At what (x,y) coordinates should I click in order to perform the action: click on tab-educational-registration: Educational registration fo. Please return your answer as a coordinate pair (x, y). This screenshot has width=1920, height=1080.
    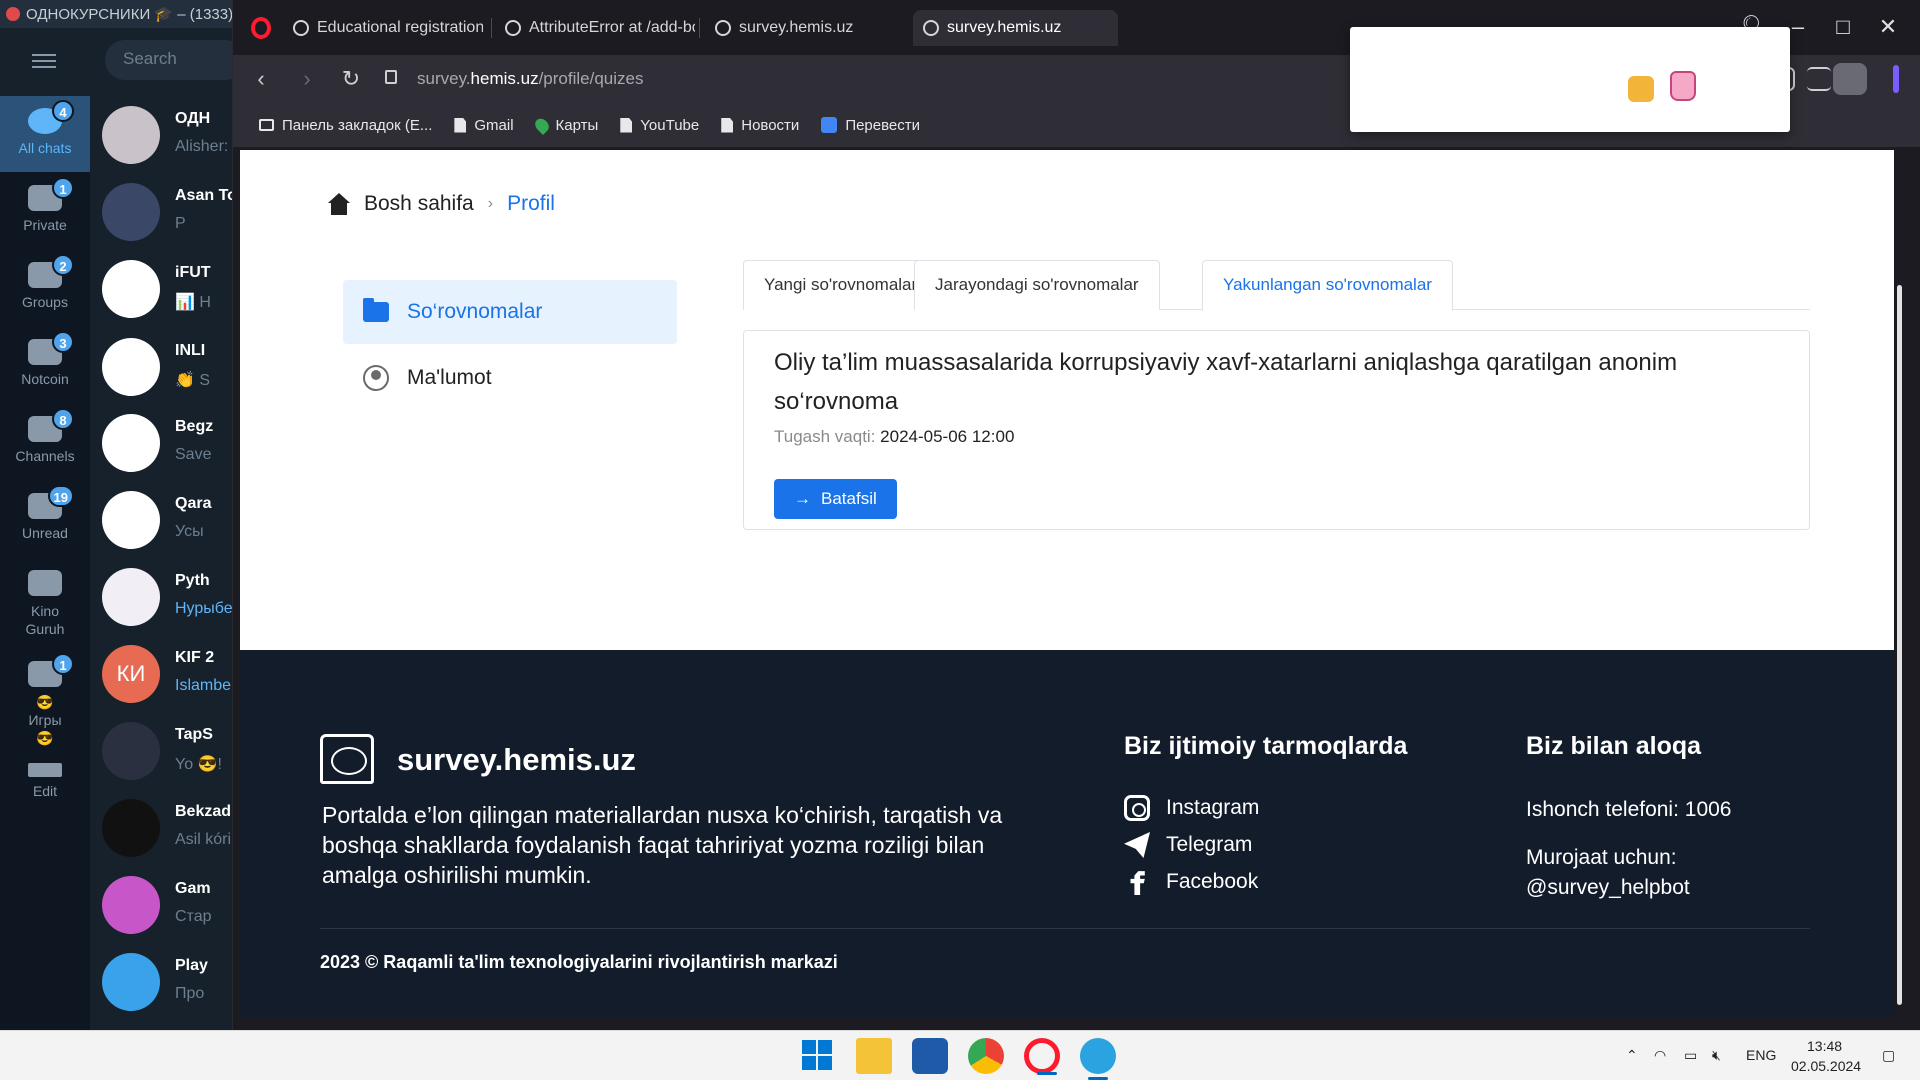
    Looking at the image, I should click on (383, 28).